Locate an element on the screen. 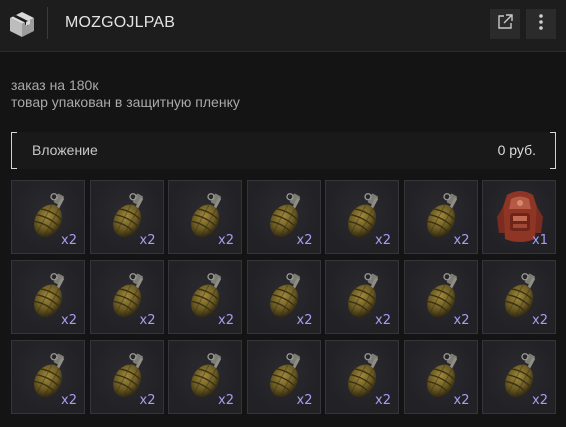 Image resolution: width=566 pixels, height=427 pixels. header-divider is located at coordinates (47, 23).